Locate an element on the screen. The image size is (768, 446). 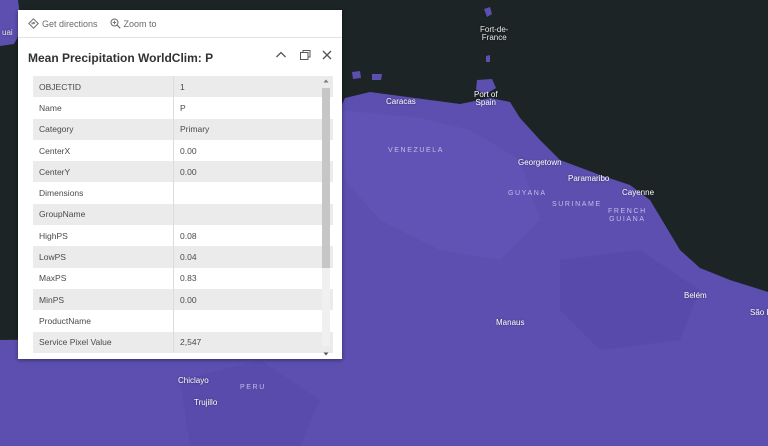
attribute-key: HighPS is located at coordinates (103, 236).